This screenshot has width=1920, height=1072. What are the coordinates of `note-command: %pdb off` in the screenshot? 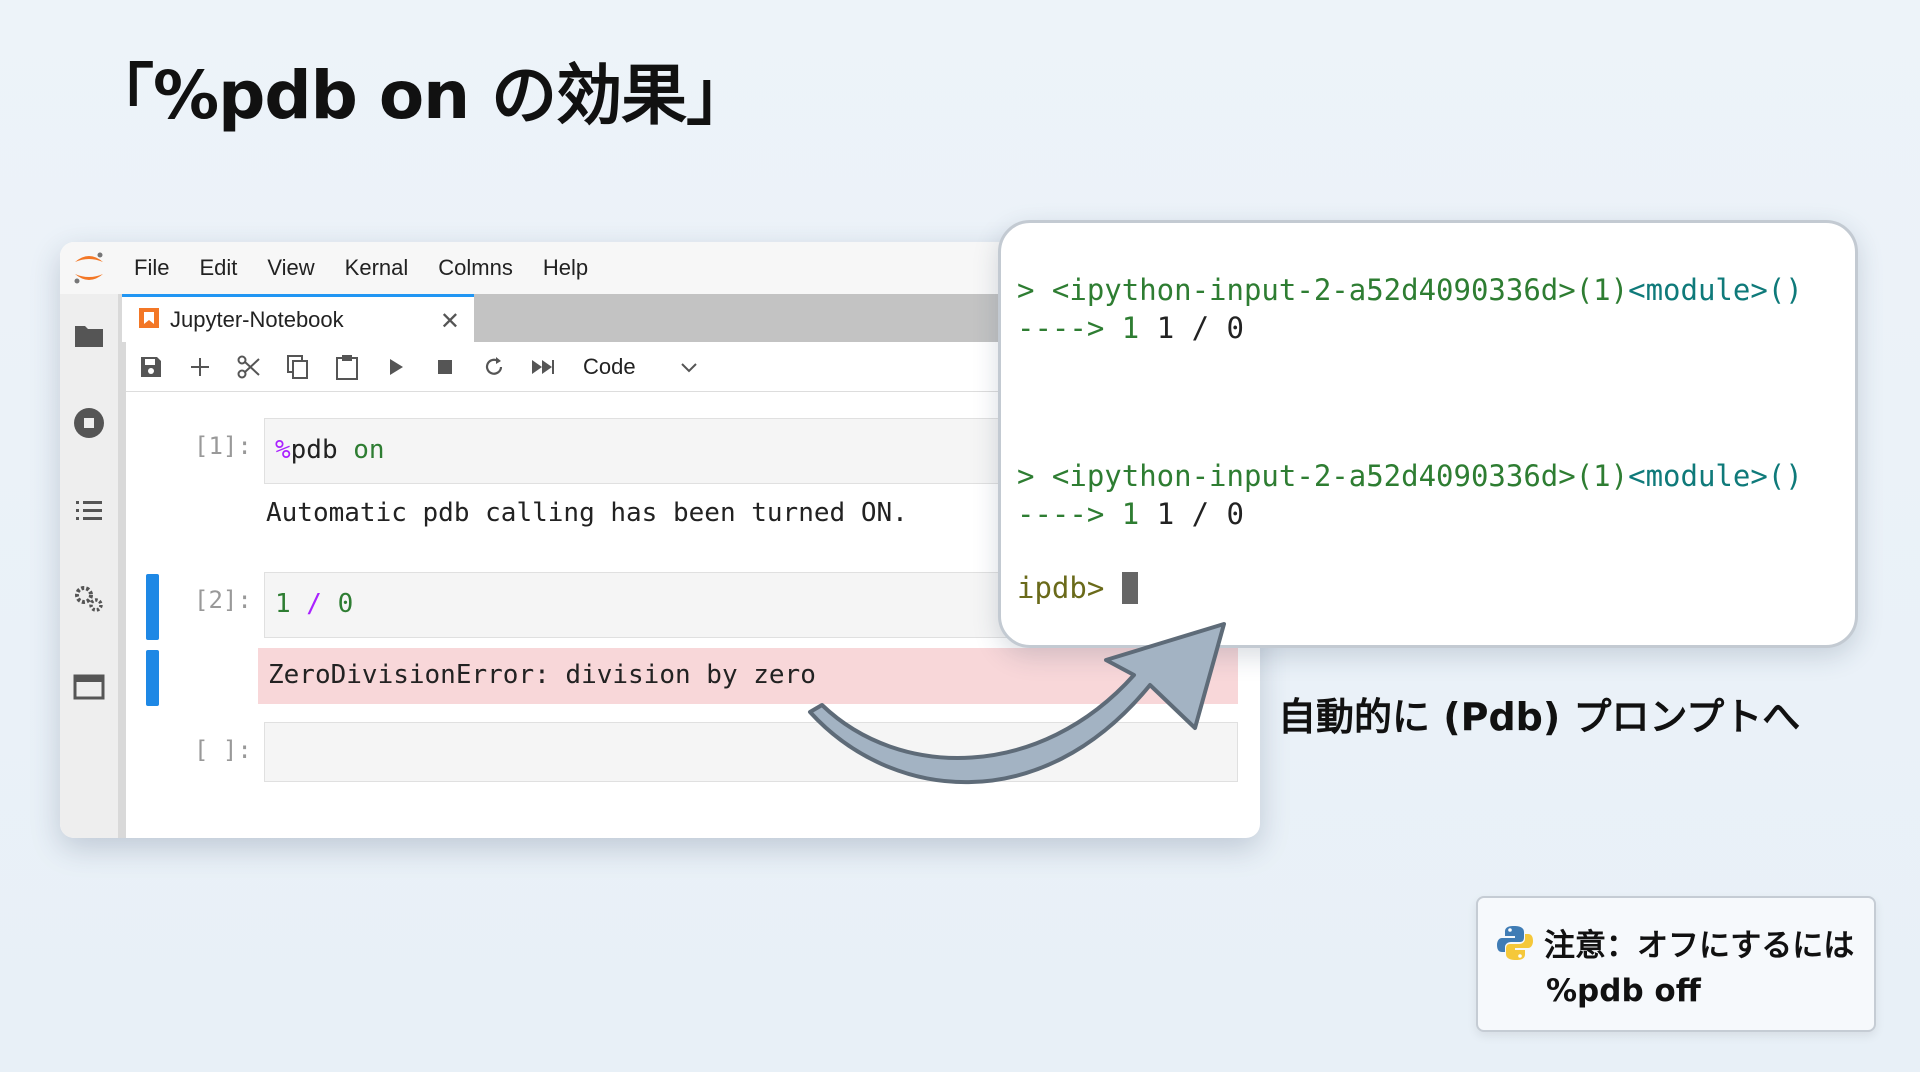 It's located at (1623, 991).